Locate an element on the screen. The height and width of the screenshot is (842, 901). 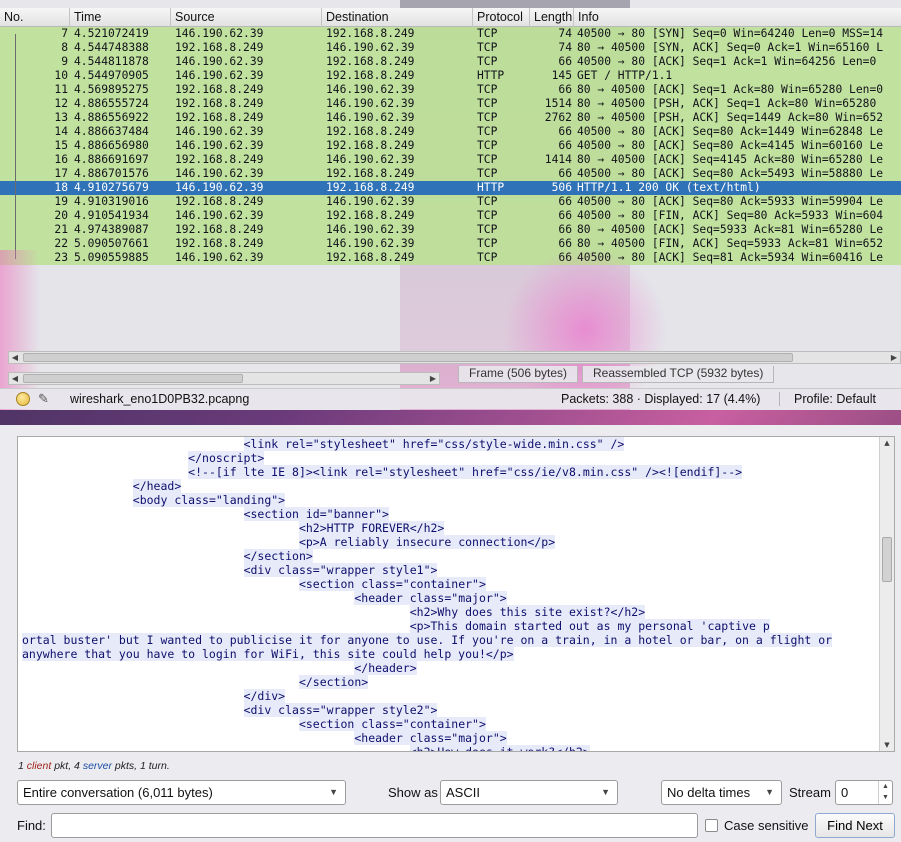
stream-line-text: <body class="landing"> is located at coordinates (209, 500).